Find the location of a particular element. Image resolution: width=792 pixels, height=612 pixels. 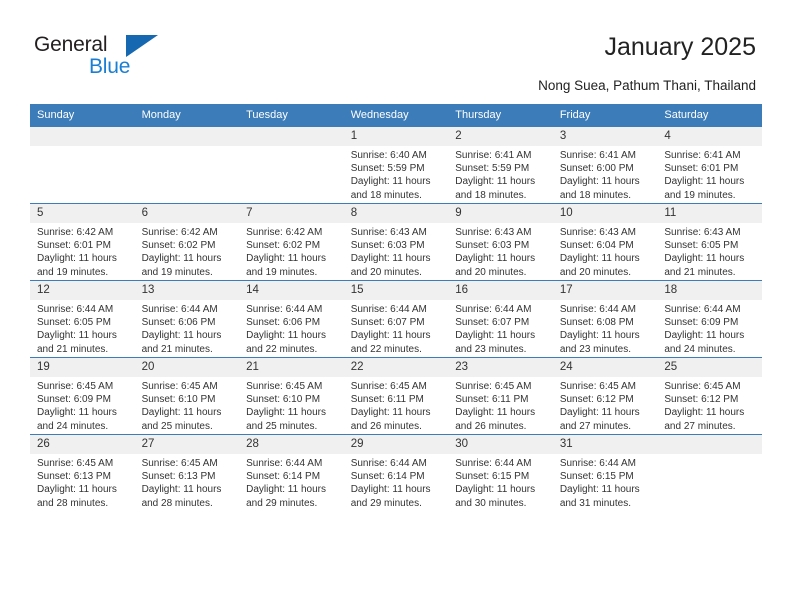

day-number: 5 is located at coordinates (82, 213).